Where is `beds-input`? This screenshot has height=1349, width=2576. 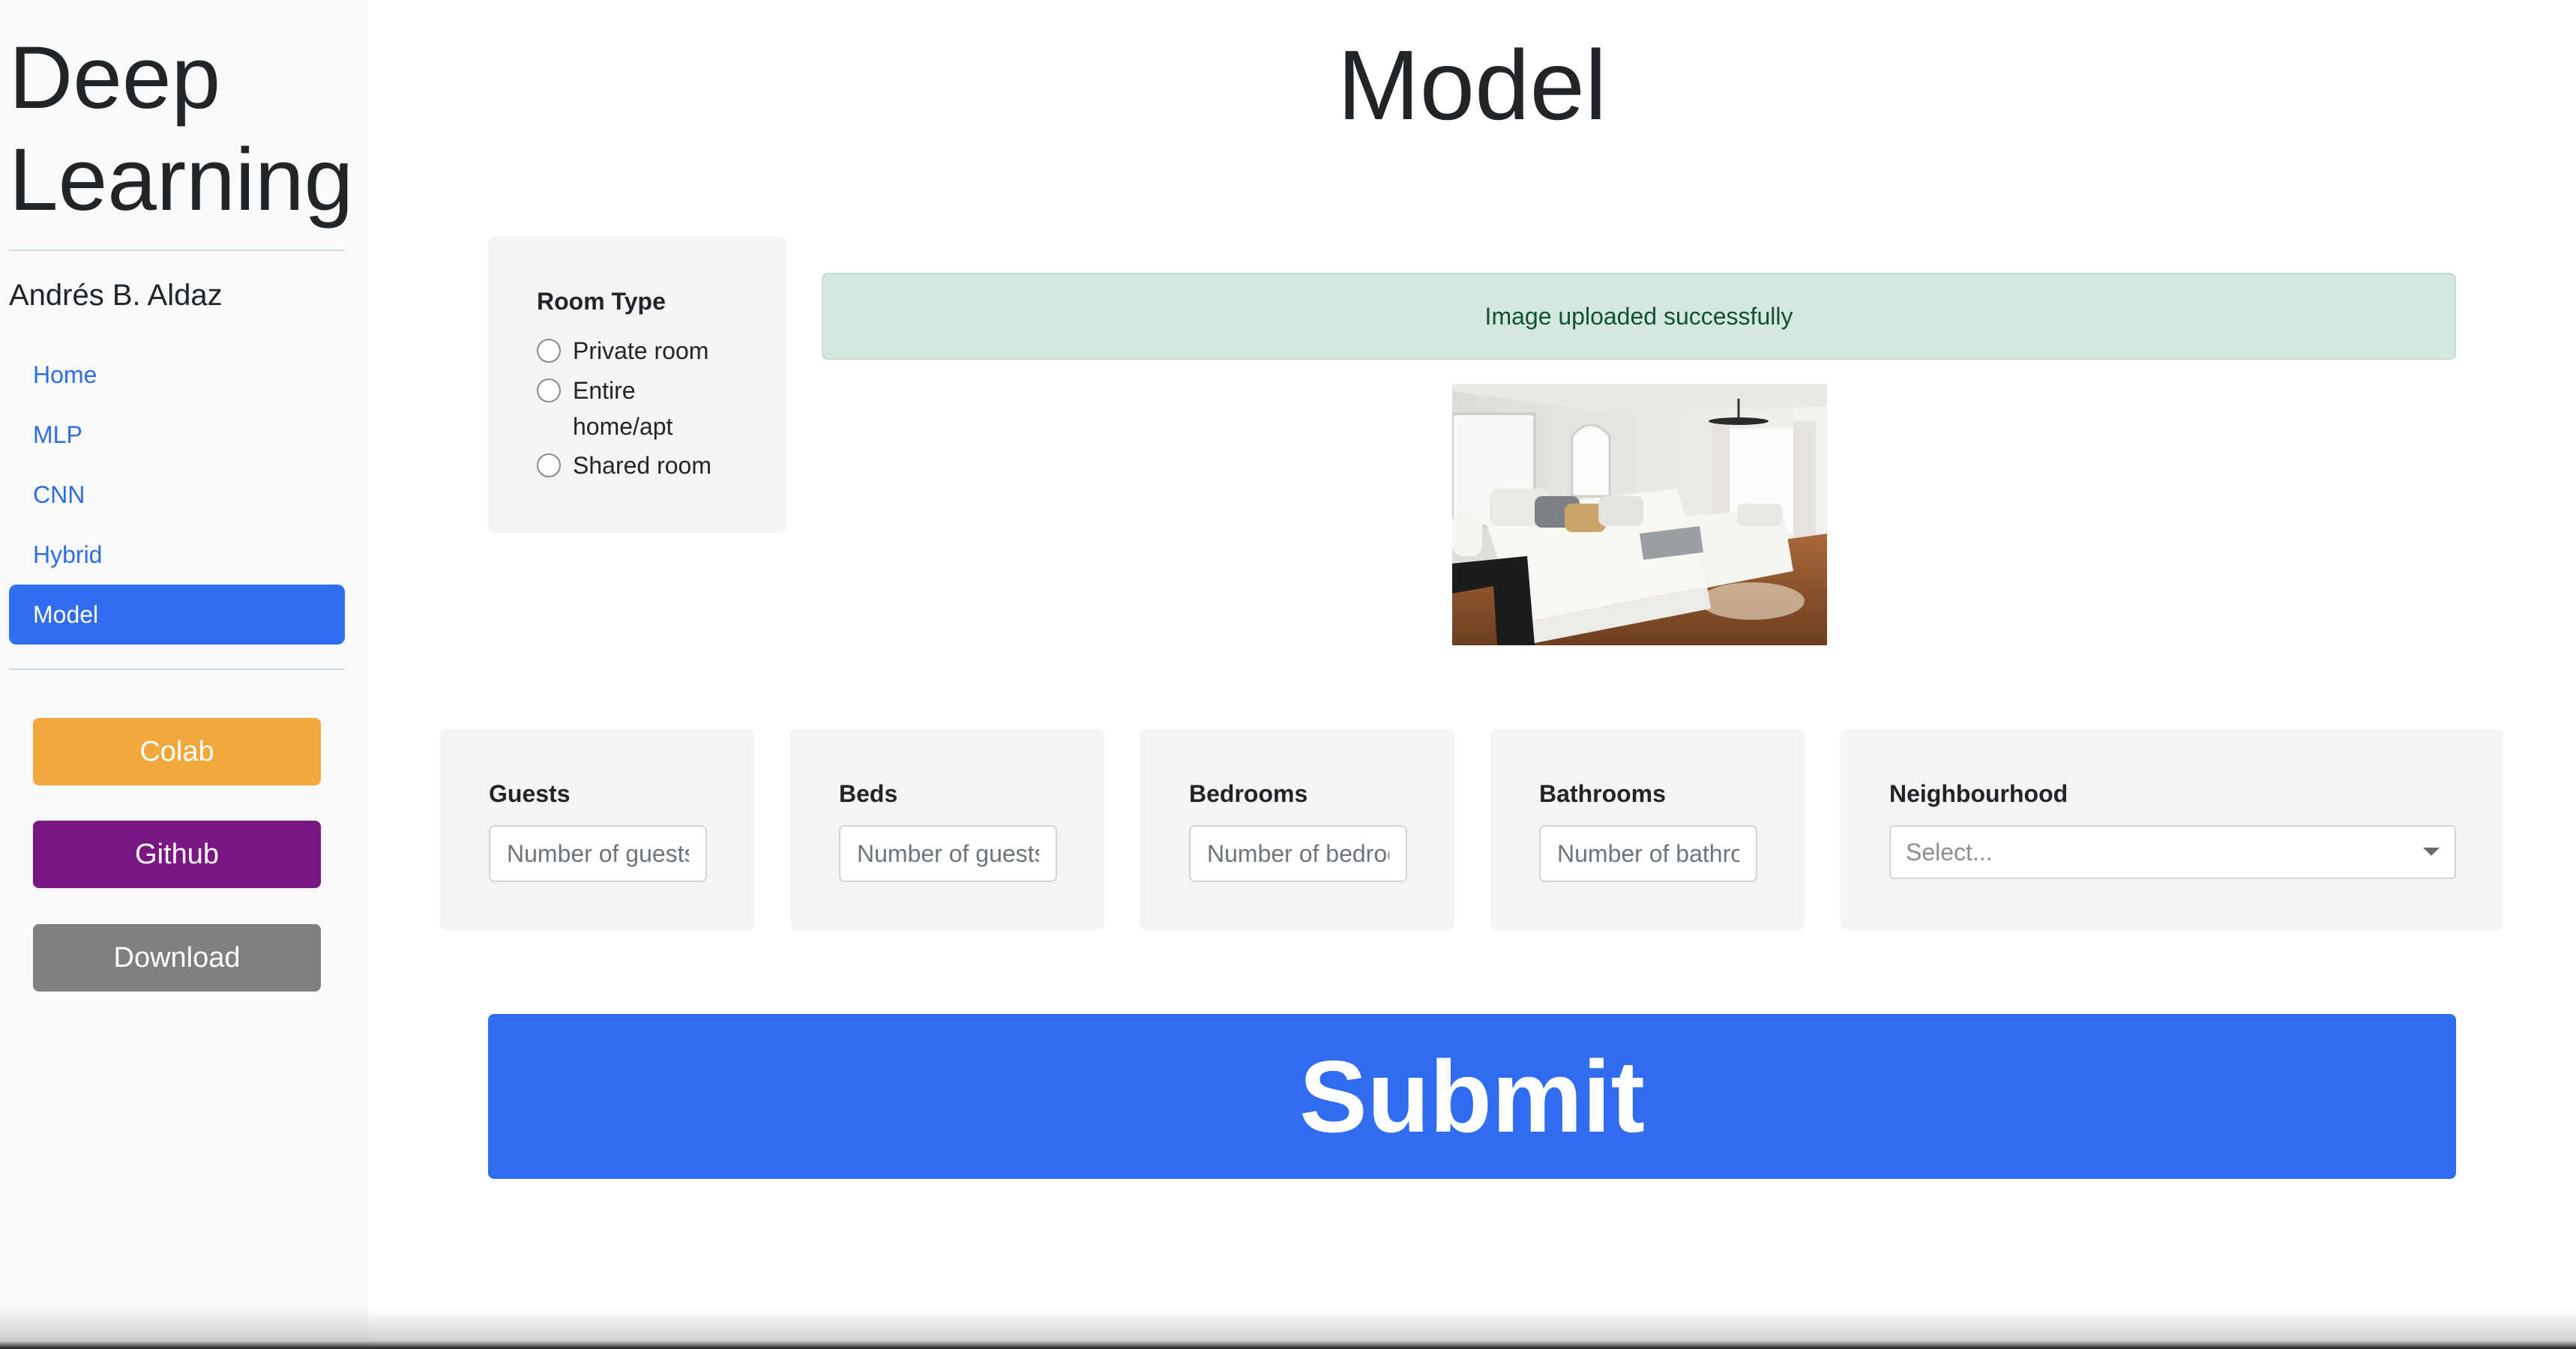 beds-input is located at coordinates (948, 853).